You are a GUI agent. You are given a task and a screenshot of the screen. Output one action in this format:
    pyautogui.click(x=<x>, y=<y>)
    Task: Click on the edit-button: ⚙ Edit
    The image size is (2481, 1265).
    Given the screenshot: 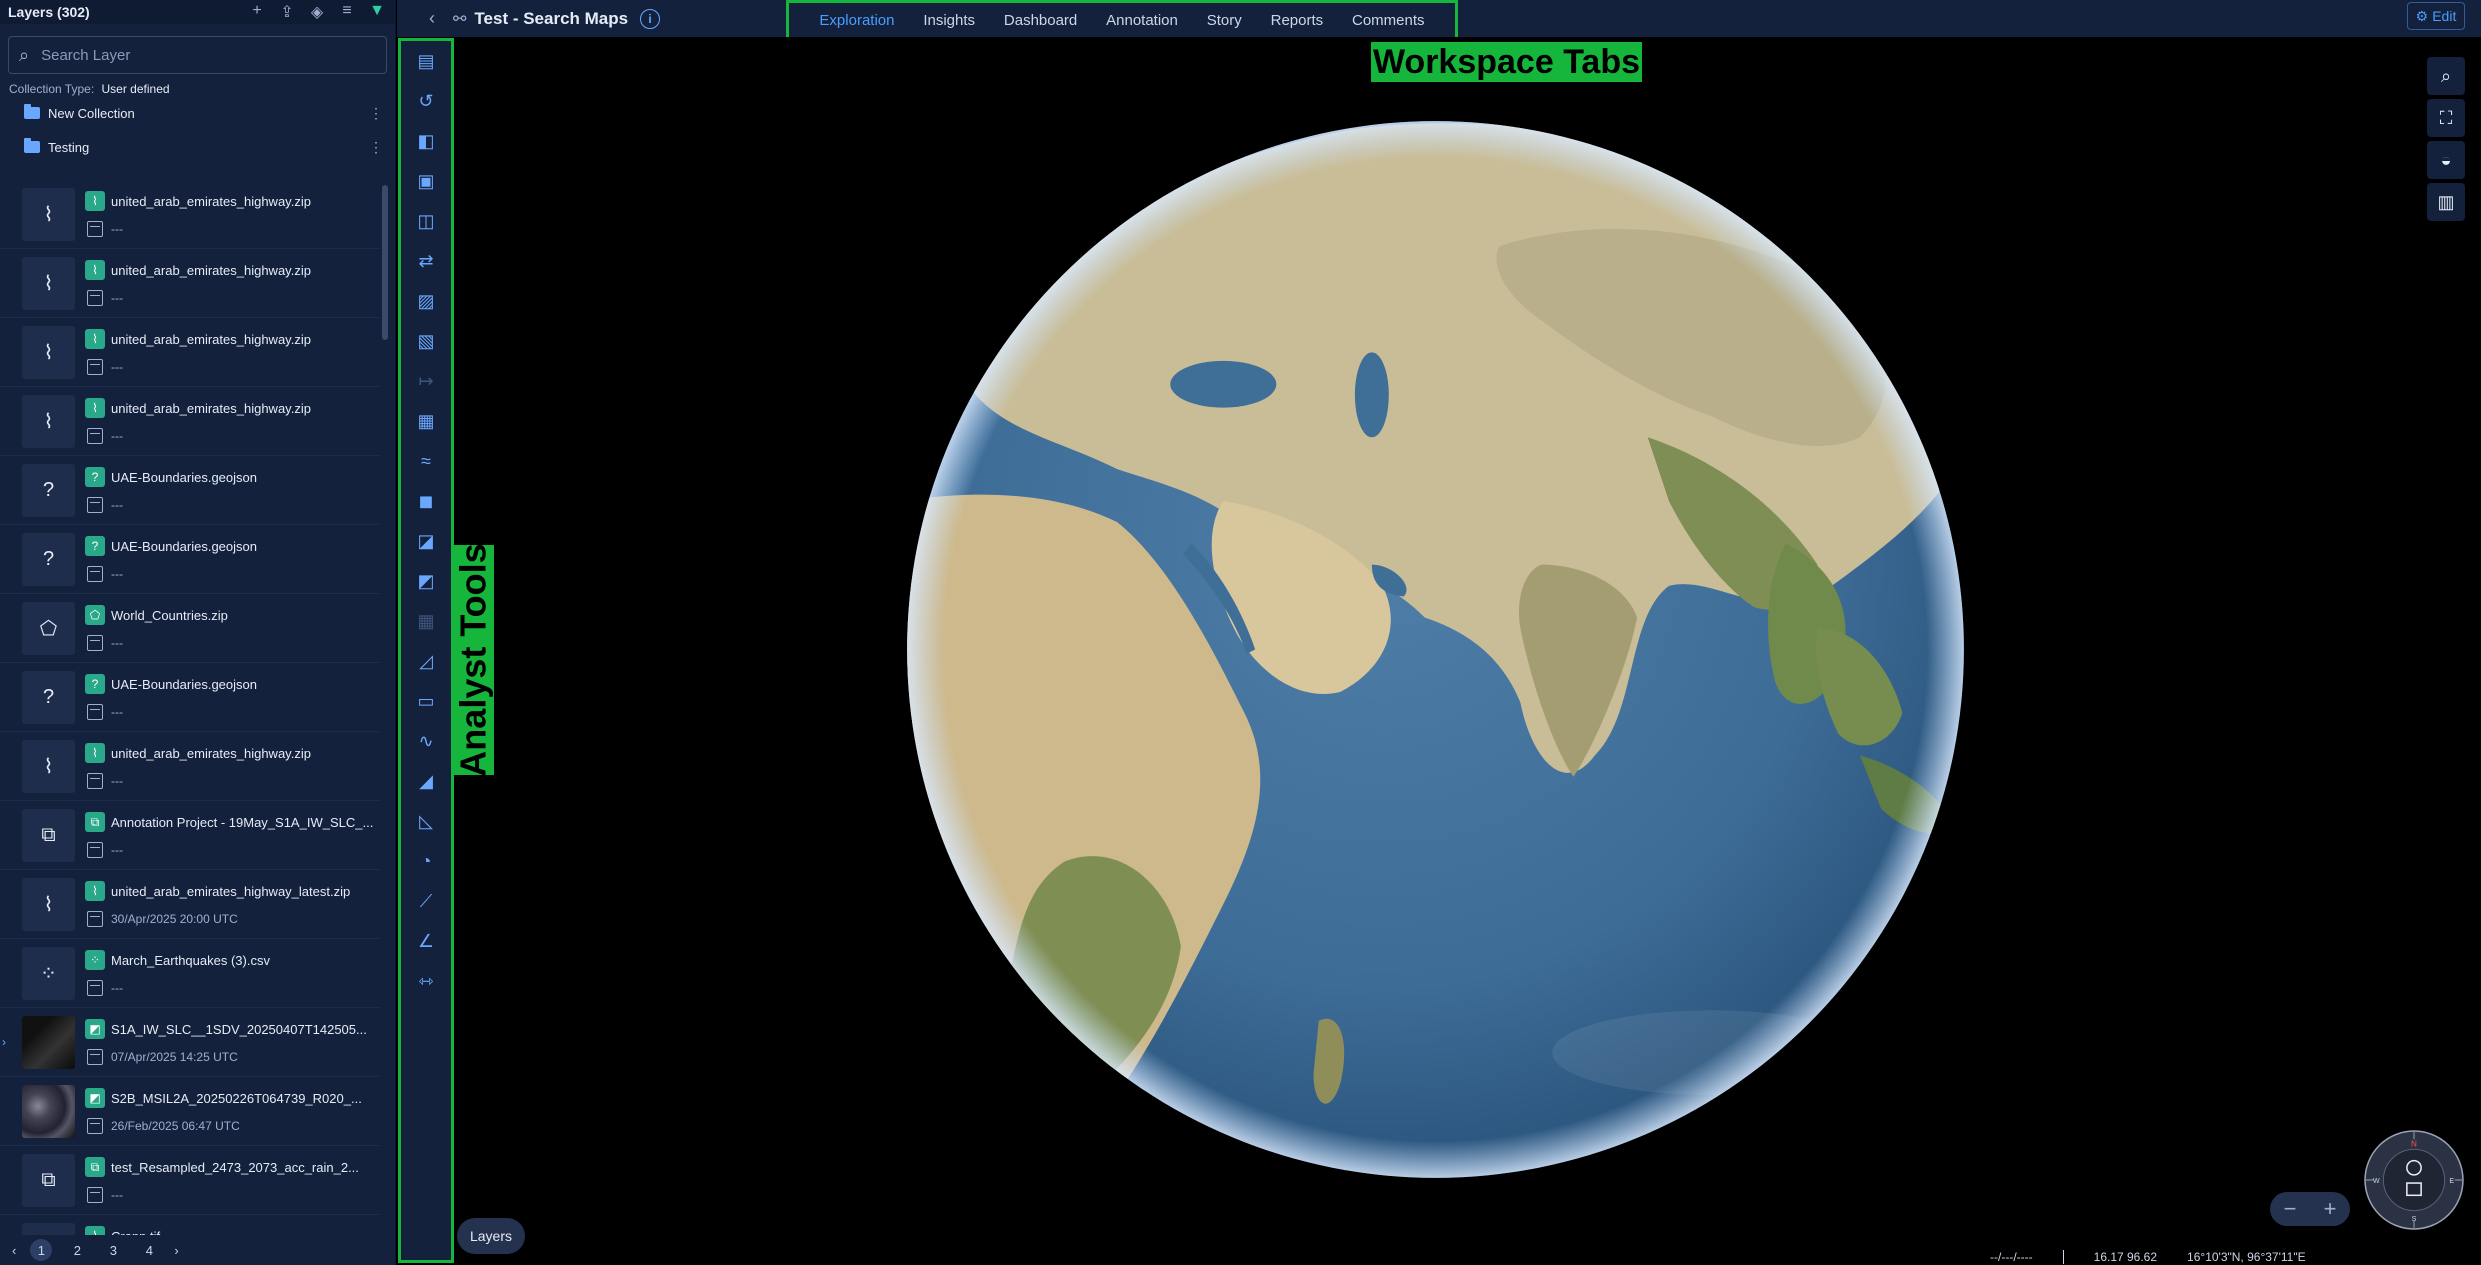 What is the action you would take?
    pyautogui.click(x=2436, y=16)
    